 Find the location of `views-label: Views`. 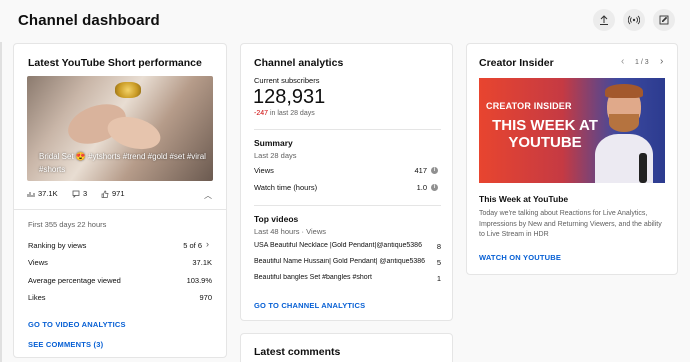

views-label: Views is located at coordinates (38, 262).